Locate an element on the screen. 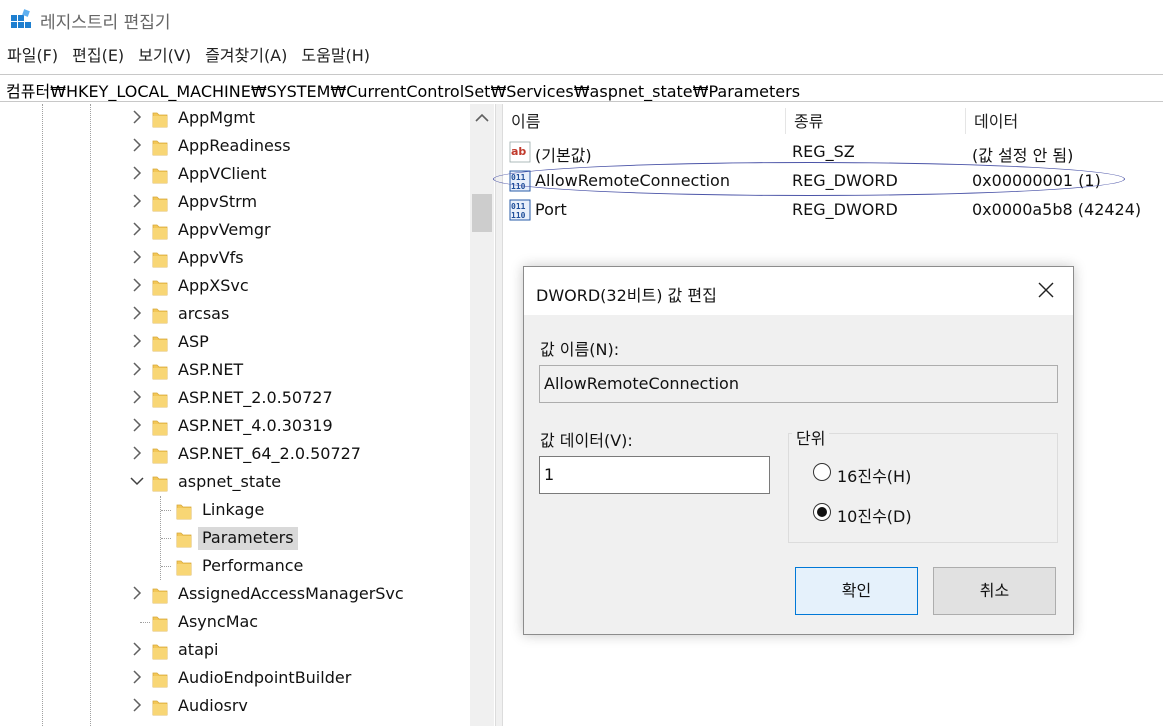 The height and width of the screenshot is (726, 1163). tree-scrollbar is located at coordinates (482, 415).